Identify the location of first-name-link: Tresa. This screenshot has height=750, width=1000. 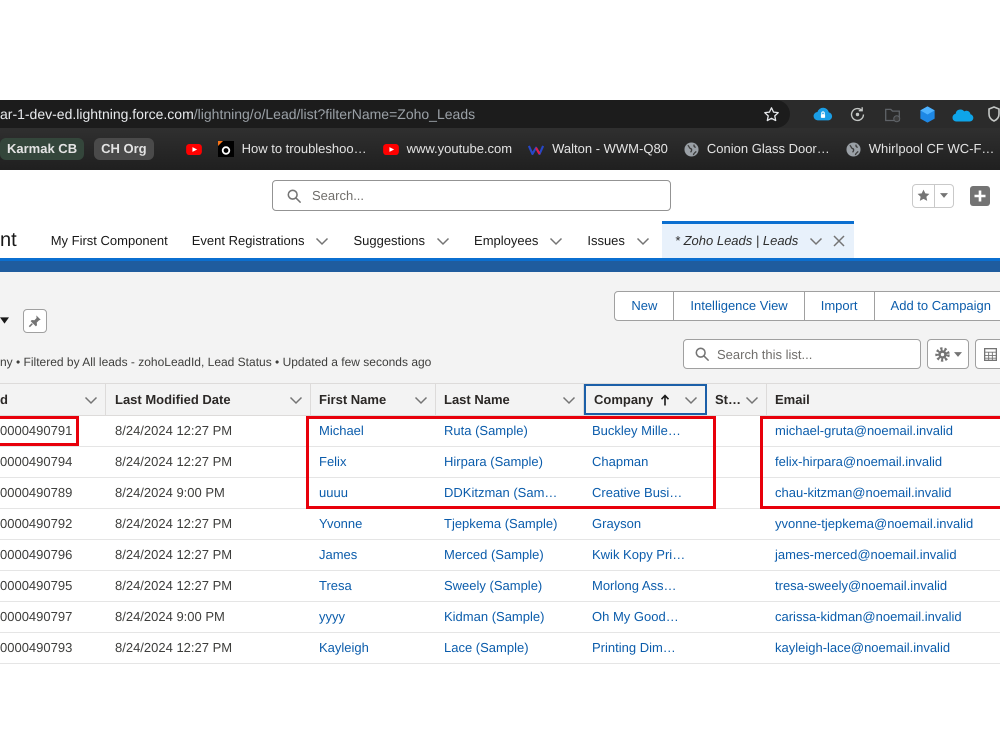
(335, 586).